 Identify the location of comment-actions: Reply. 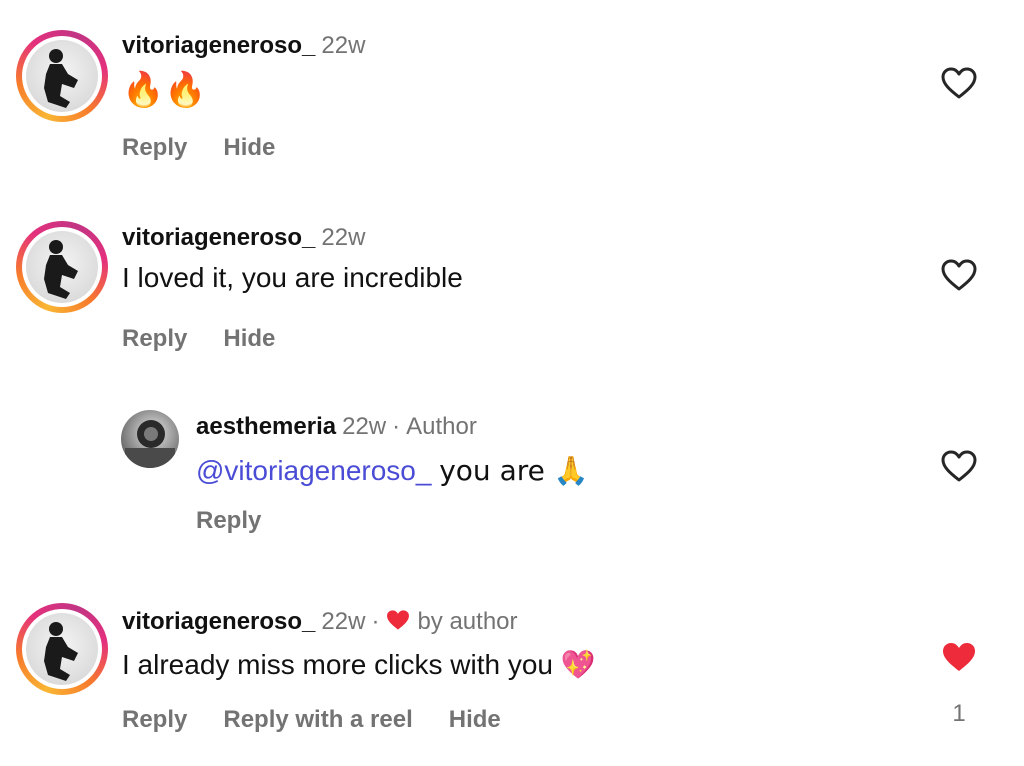
(246, 521).